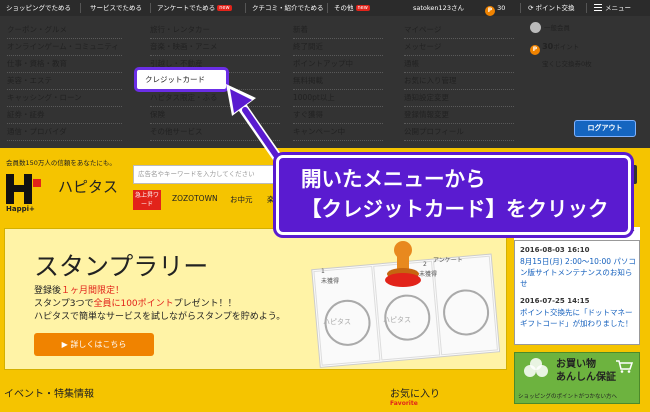  I want to click on callout-line-2: 【クレジットカード】をクリック, so click(455, 209).